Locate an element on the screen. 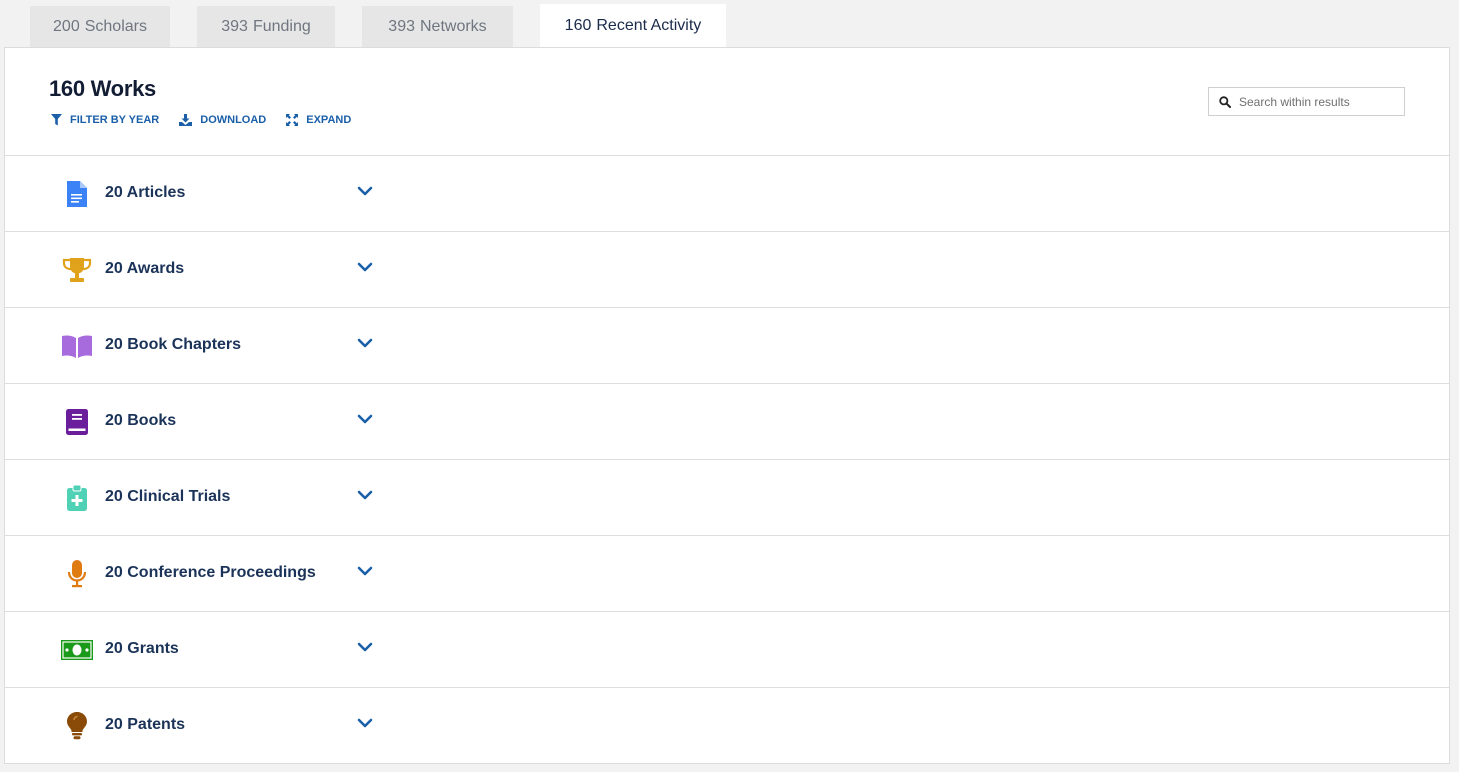 This screenshot has height=772, width=1459. tab-recent-activity: 160 Recent Activity is located at coordinates (633, 25).